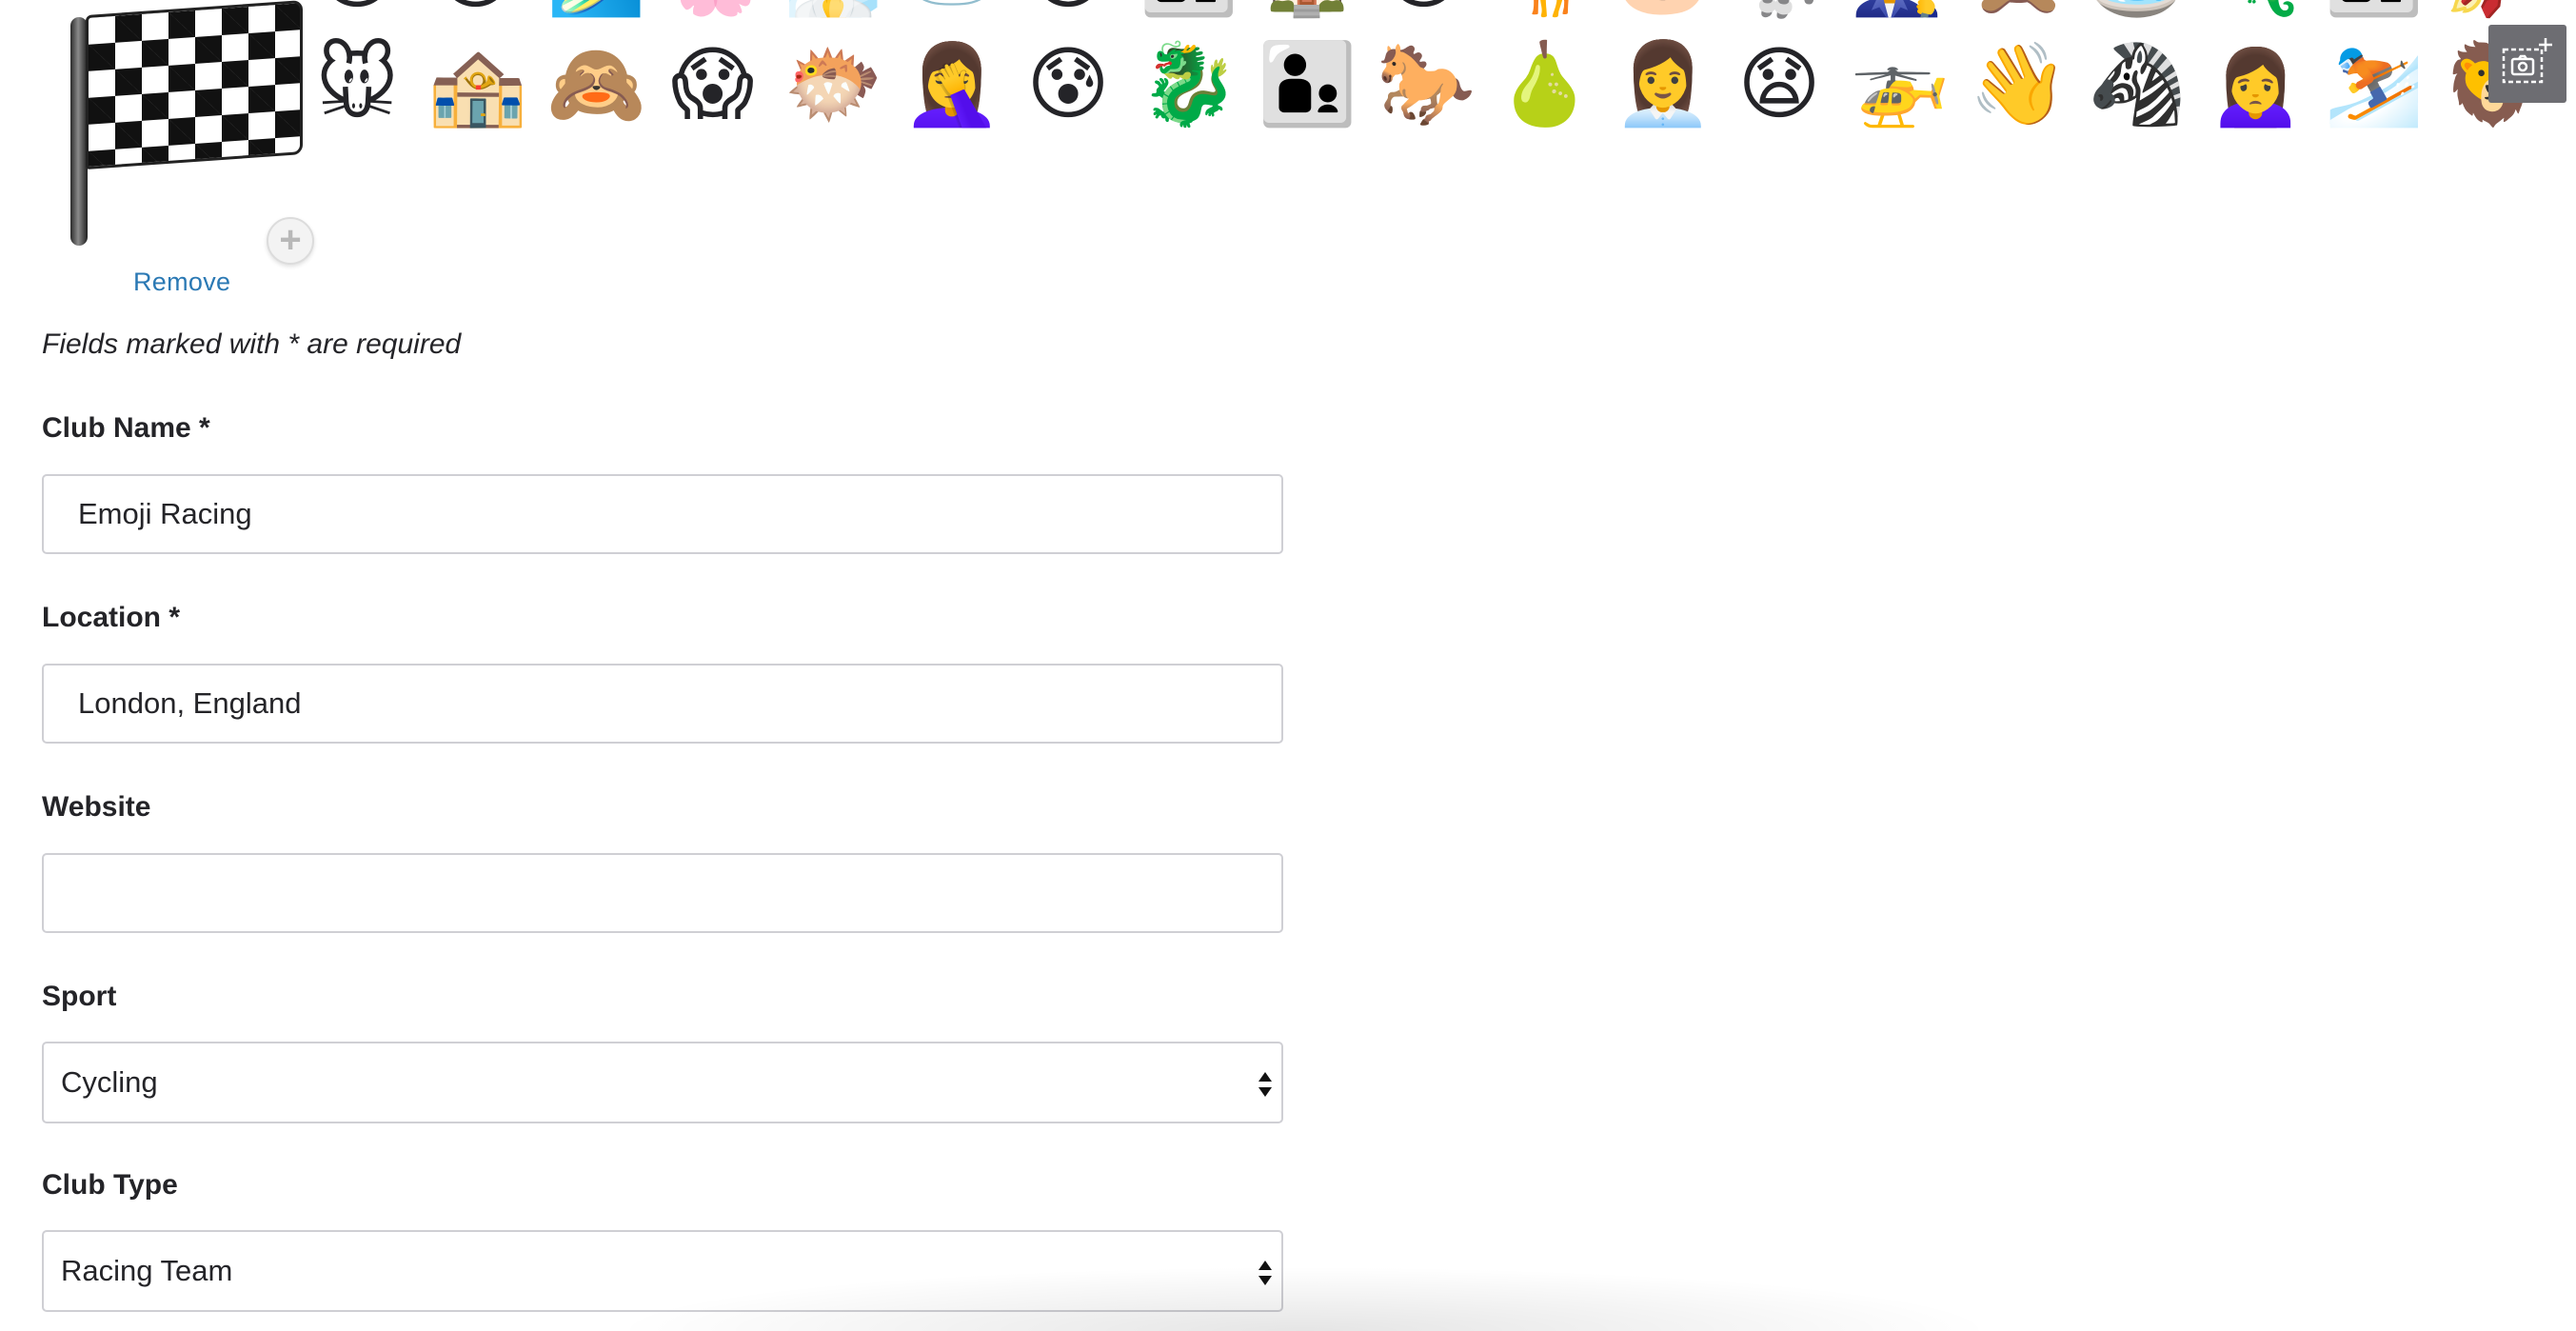 This screenshot has width=2576, height=1331. I want to click on add-avatar-button: +, so click(290, 241).